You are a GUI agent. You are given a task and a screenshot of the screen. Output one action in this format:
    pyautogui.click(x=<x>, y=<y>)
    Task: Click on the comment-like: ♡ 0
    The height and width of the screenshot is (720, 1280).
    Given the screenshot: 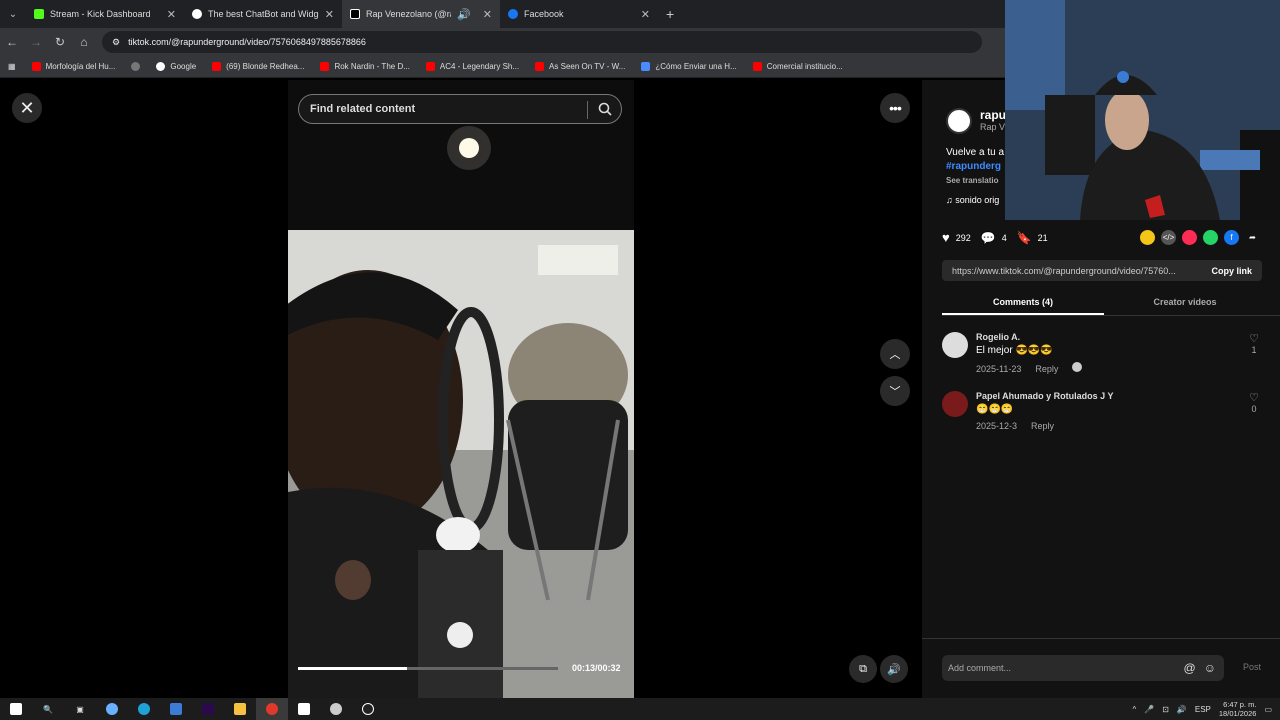 What is the action you would take?
    pyautogui.click(x=1254, y=411)
    